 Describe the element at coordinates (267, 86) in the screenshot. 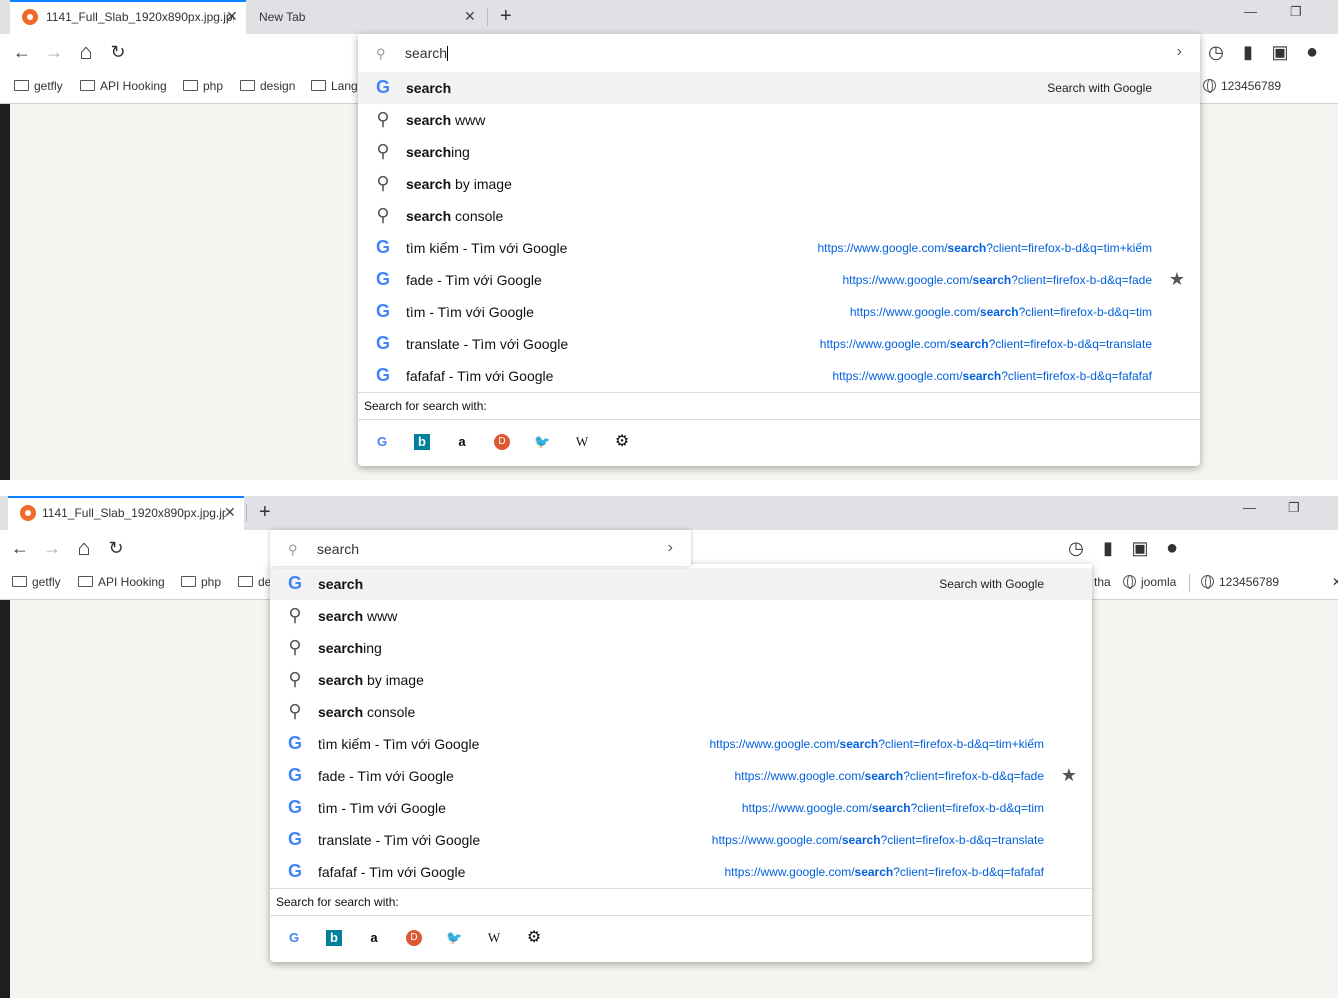

I see `bookmark-design: design` at that location.